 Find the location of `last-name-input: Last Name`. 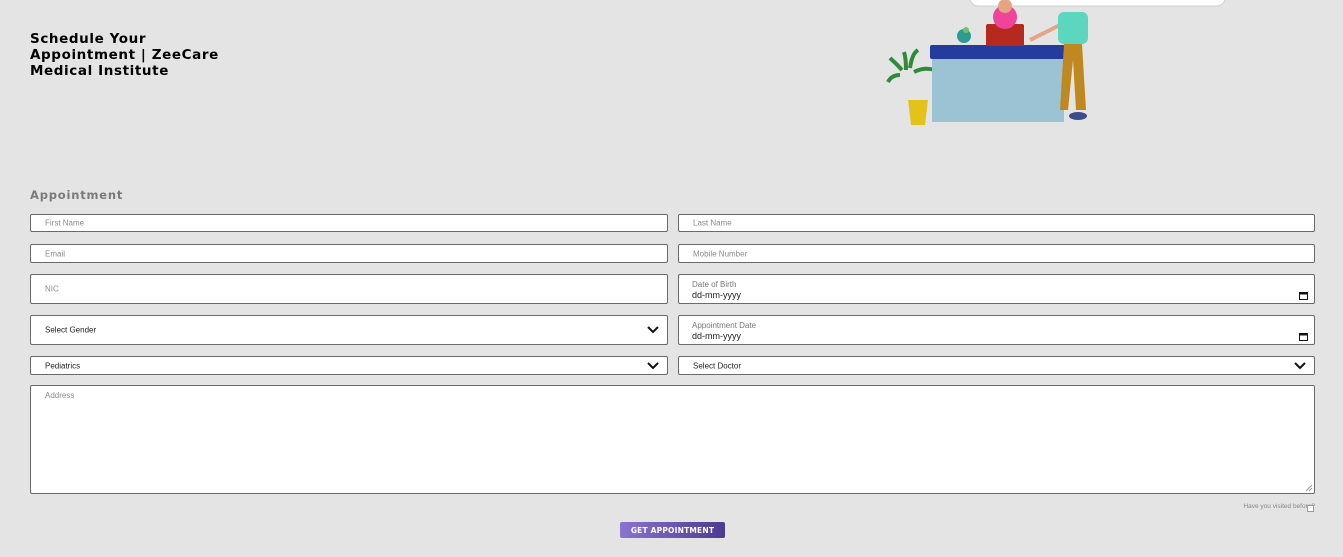

last-name-input: Last Name is located at coordinates (996, 223).